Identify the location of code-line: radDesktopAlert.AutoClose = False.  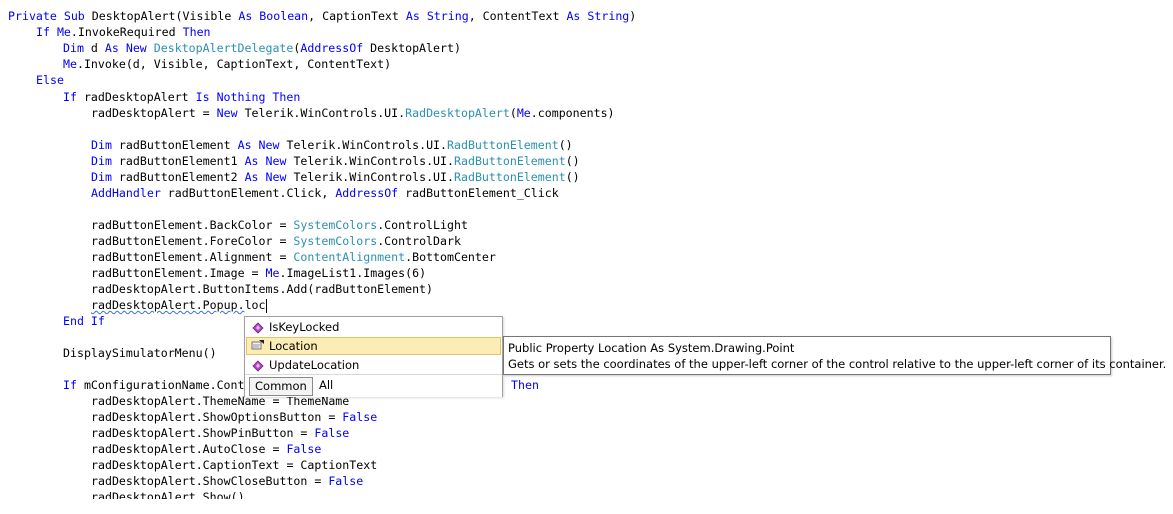
(206, 449).